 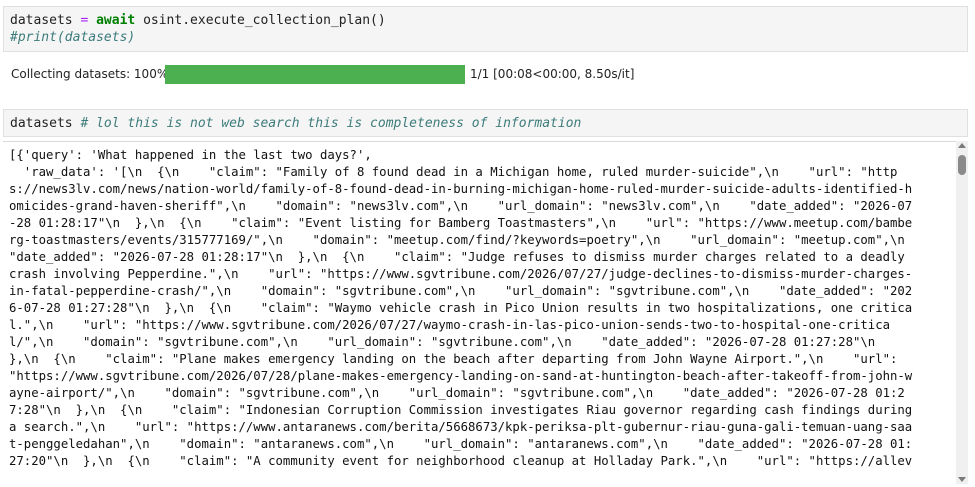 I want to click on code-comment: #print(datasets), so click(x=73, y=37).